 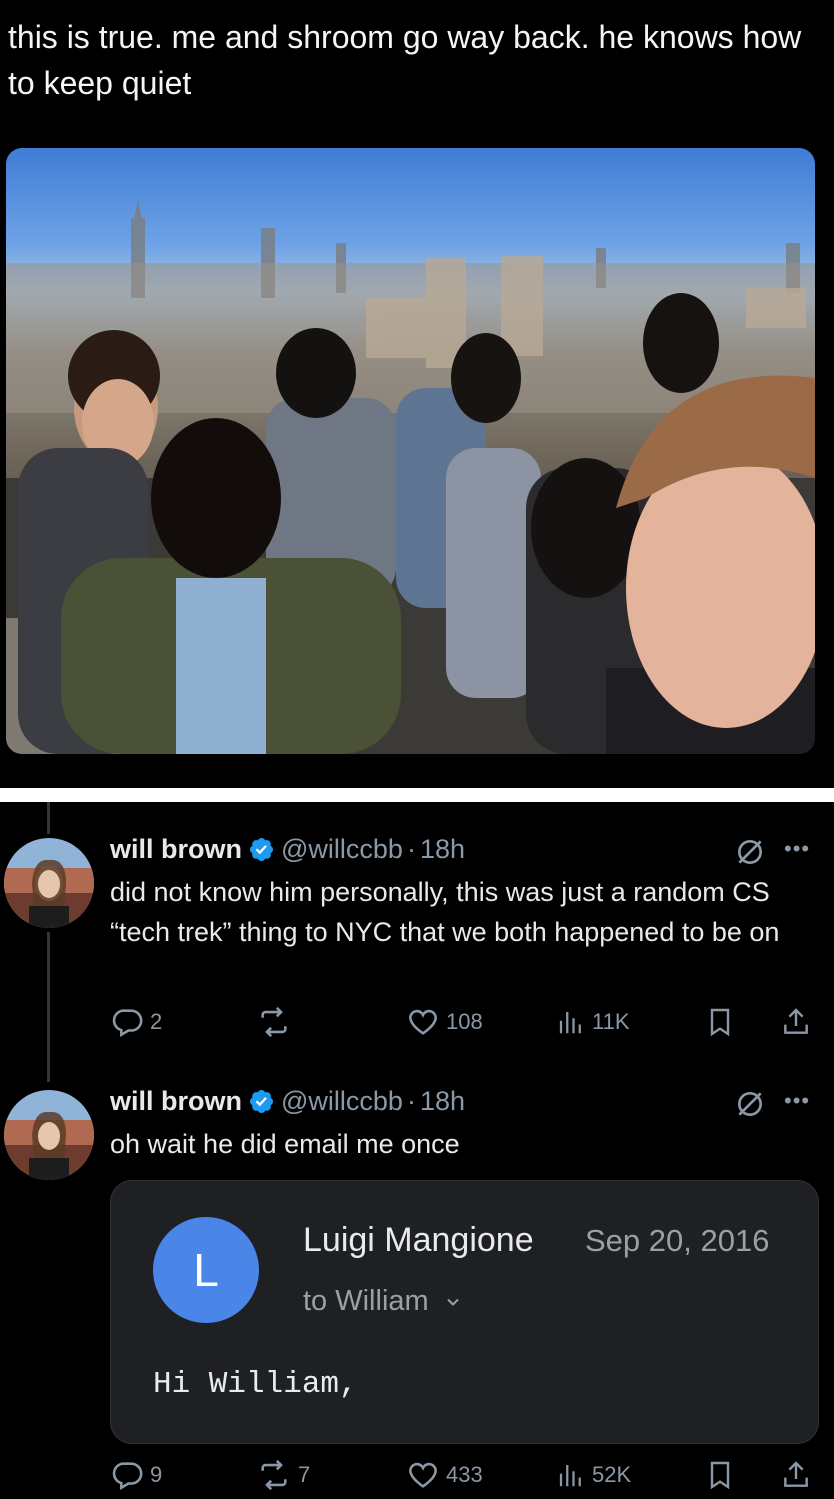 I want to click on like-count: 108, so click(x=464, y=1021).